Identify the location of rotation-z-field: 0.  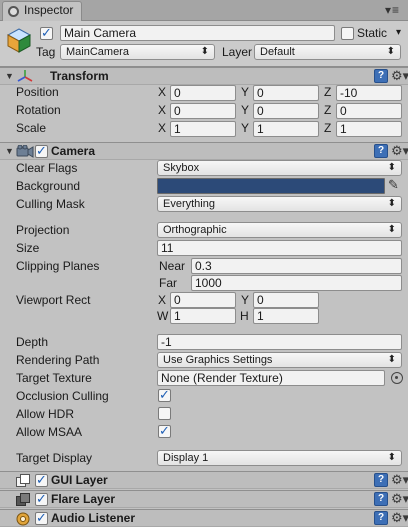
(369, 111).